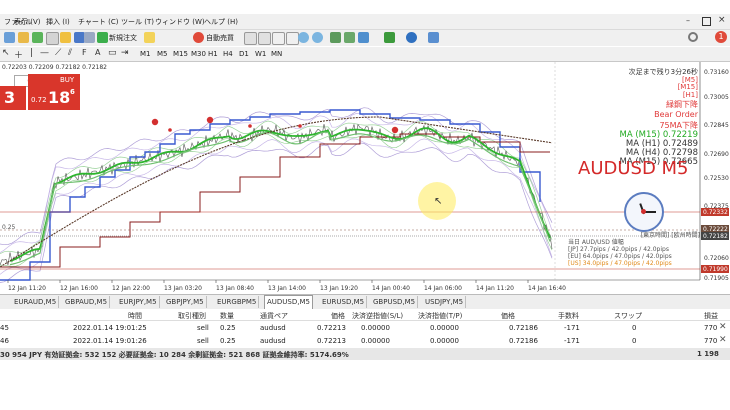 This screenshot has height=410, width=730. I want to click on chart-line-icon, so click(292, 38).